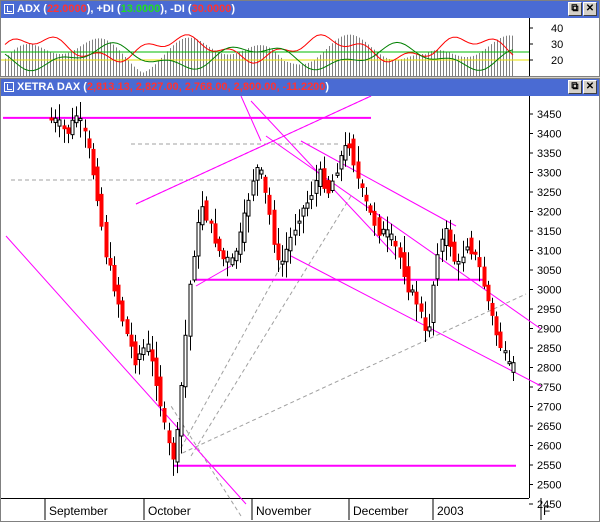 Image resolution: width=600 pixels, height=522 pixels. I want to click on adx-close-button: ✕, so click(590, 9).